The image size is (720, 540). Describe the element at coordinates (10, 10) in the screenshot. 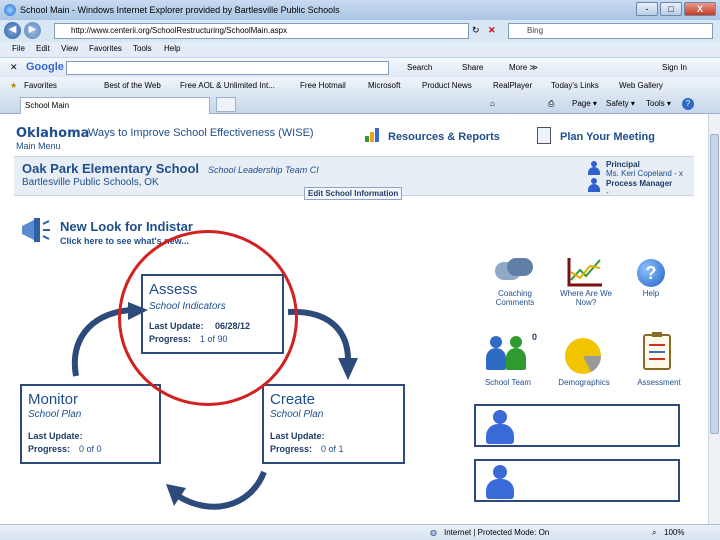

I see `ie-logo-icon` at that location.